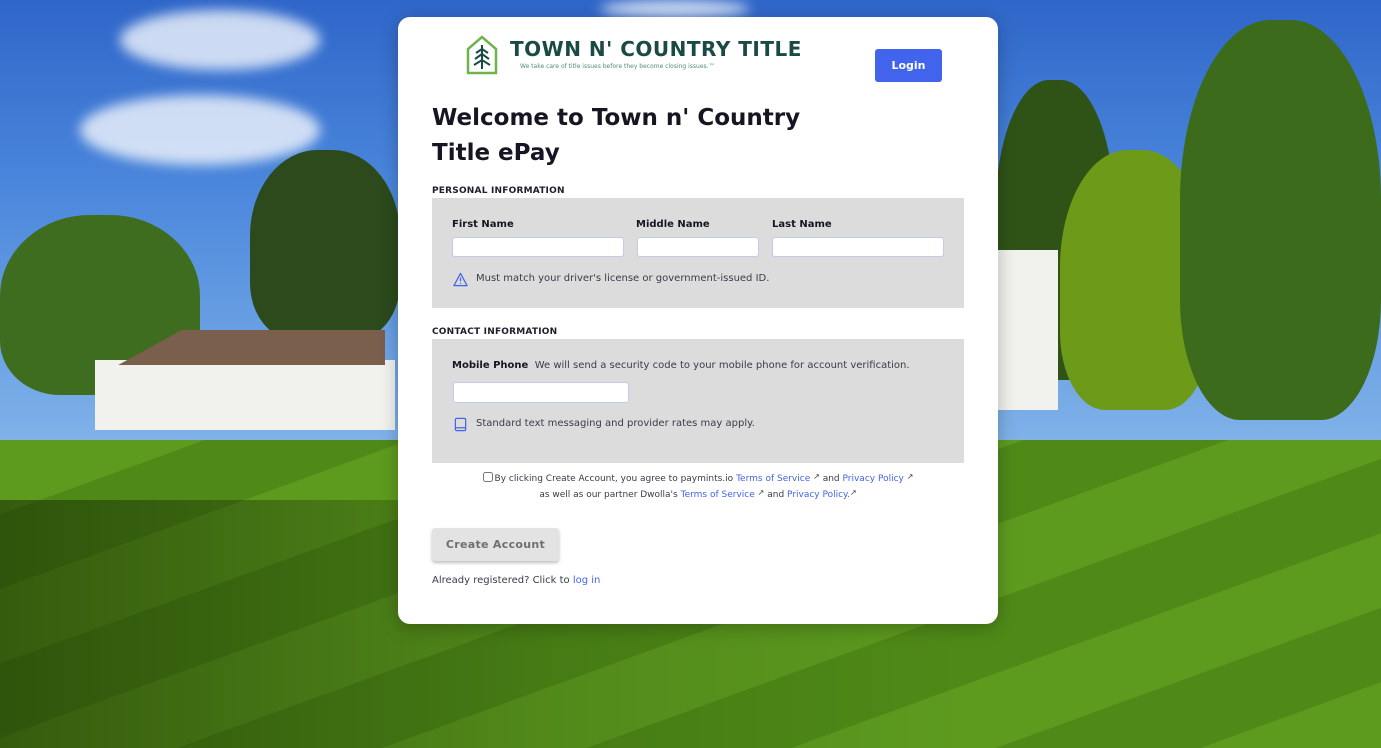  What do you see at coordinates (495, 332) in the screenshot?
I see `contact-information-heading: CONTACT INFORMATION` at bounding box center [495, 332].